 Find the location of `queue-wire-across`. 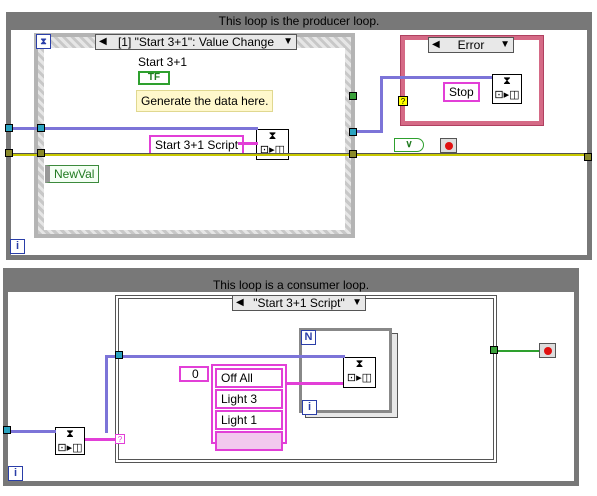

queue-wire-across is located at coordinates (225, 356).